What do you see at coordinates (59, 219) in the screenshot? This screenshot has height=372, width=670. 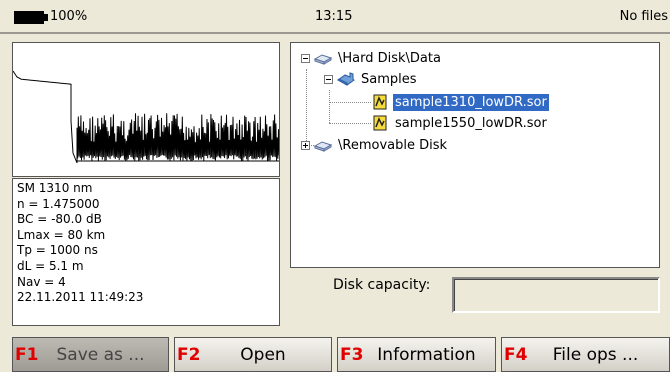 I see `bc-text: BC = -80.0 dB` at bounding box center [59, 219].